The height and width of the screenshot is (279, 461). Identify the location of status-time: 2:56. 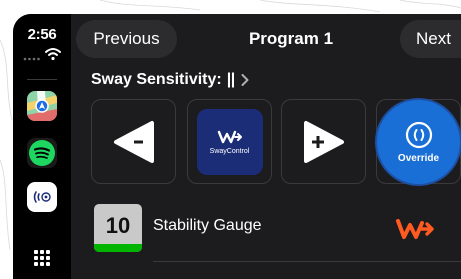
(42, 34).